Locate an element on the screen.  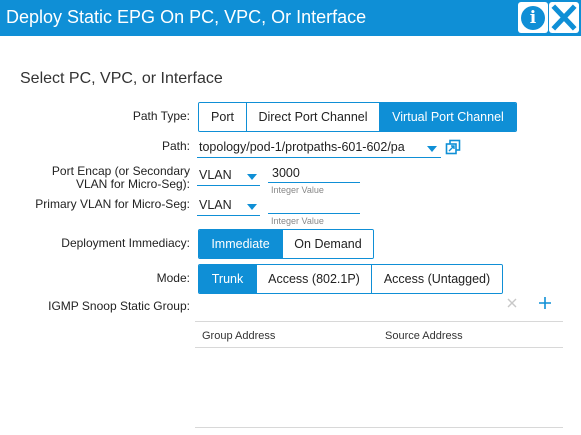
port-encap-type-value: VLAN is located at coordinates (215, 175).